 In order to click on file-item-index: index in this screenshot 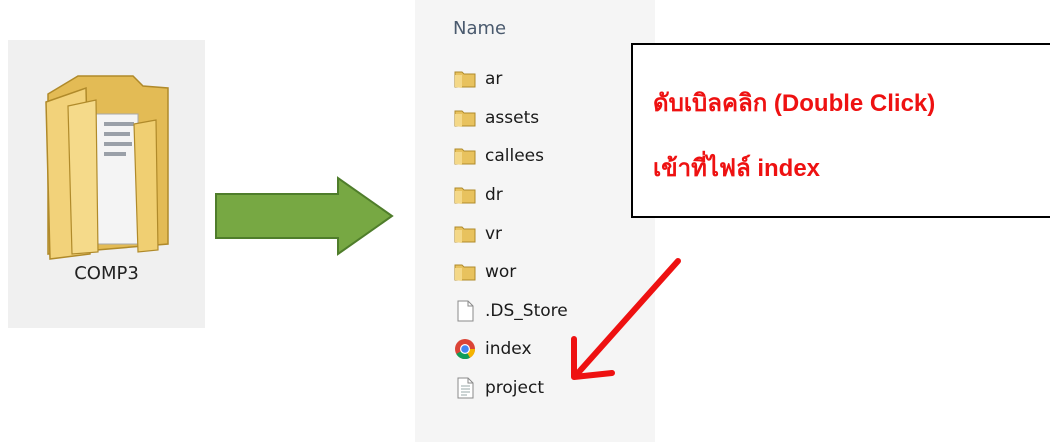, I will do `click(510, 349)`.